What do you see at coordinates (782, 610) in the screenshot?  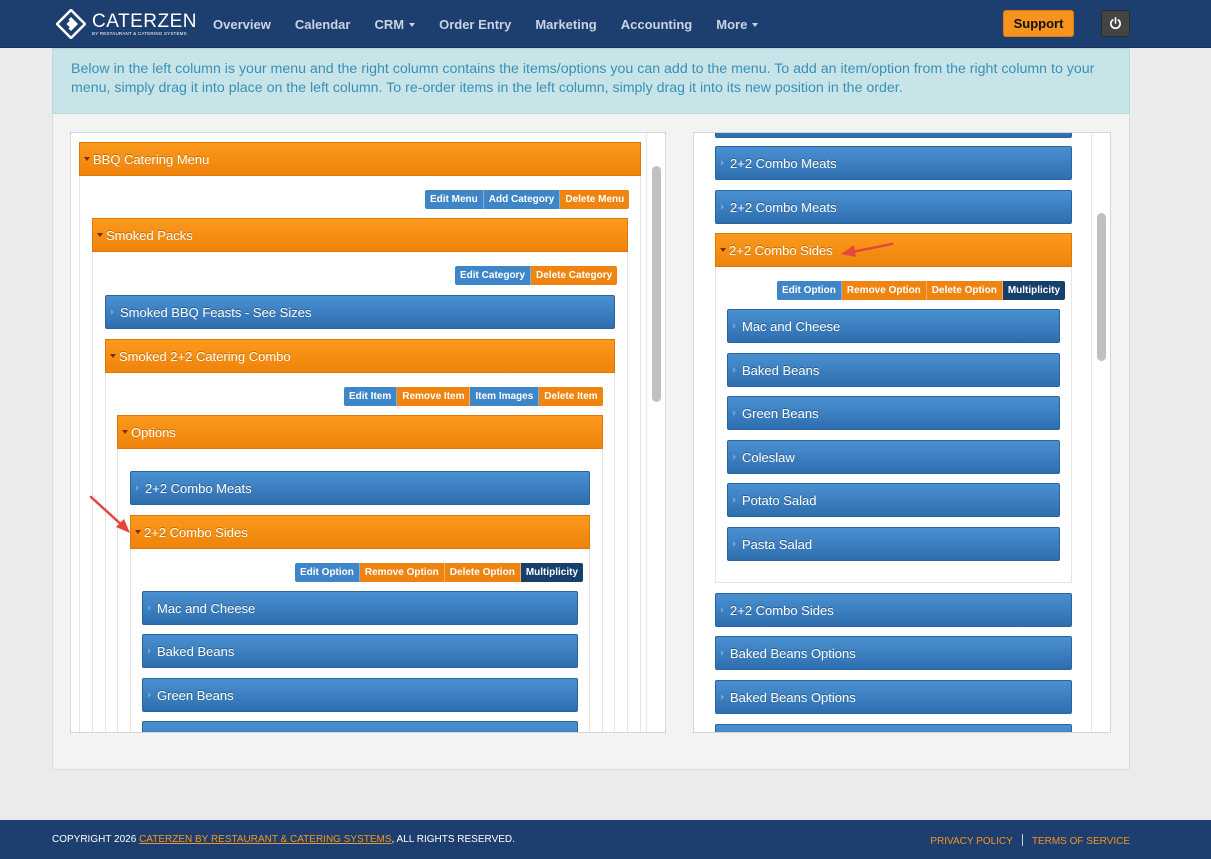 I see `item-bar-label: 2+2 Combo Sides` at bounding box center [782, 610].